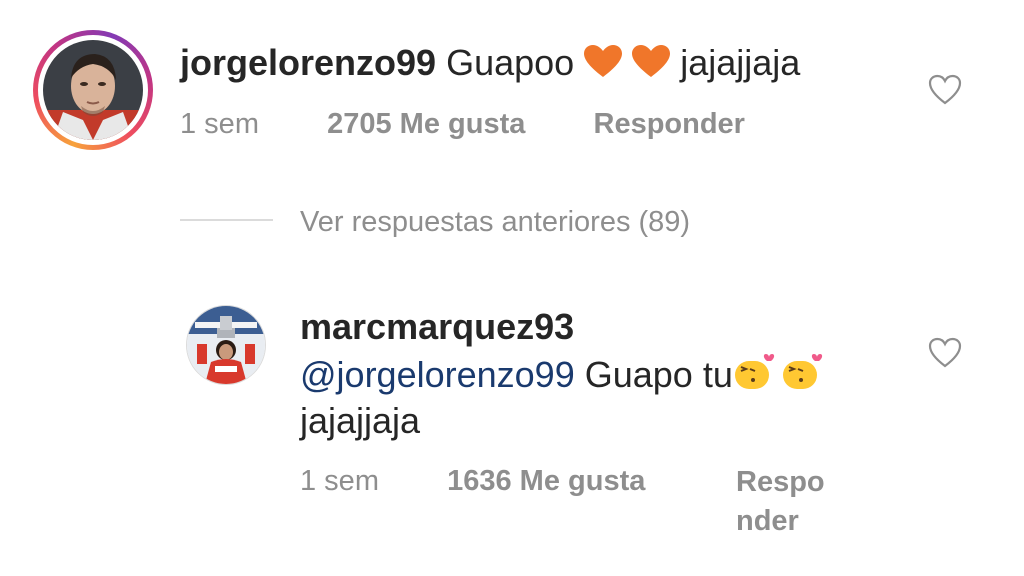  I want to click on reply-mention-link: @jorgelorenzo99, so click(437, 374).